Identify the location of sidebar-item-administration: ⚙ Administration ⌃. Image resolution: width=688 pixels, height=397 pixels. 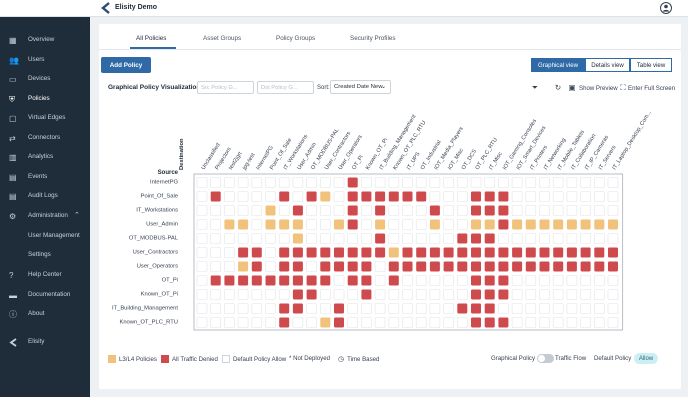
(45, 216).